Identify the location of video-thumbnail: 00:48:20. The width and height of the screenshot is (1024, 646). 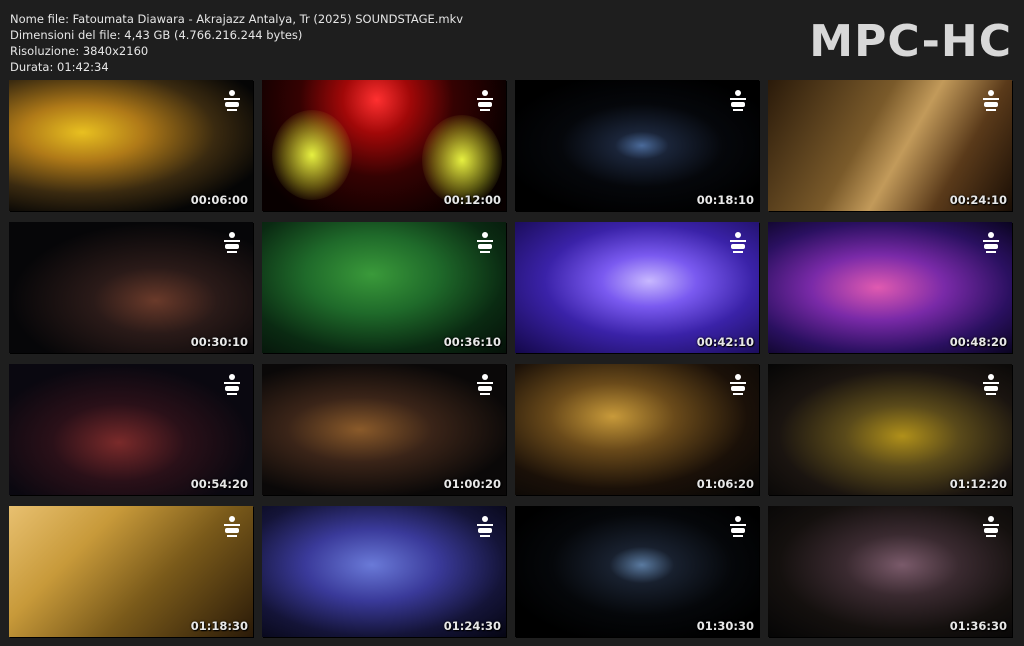
(890, 287).